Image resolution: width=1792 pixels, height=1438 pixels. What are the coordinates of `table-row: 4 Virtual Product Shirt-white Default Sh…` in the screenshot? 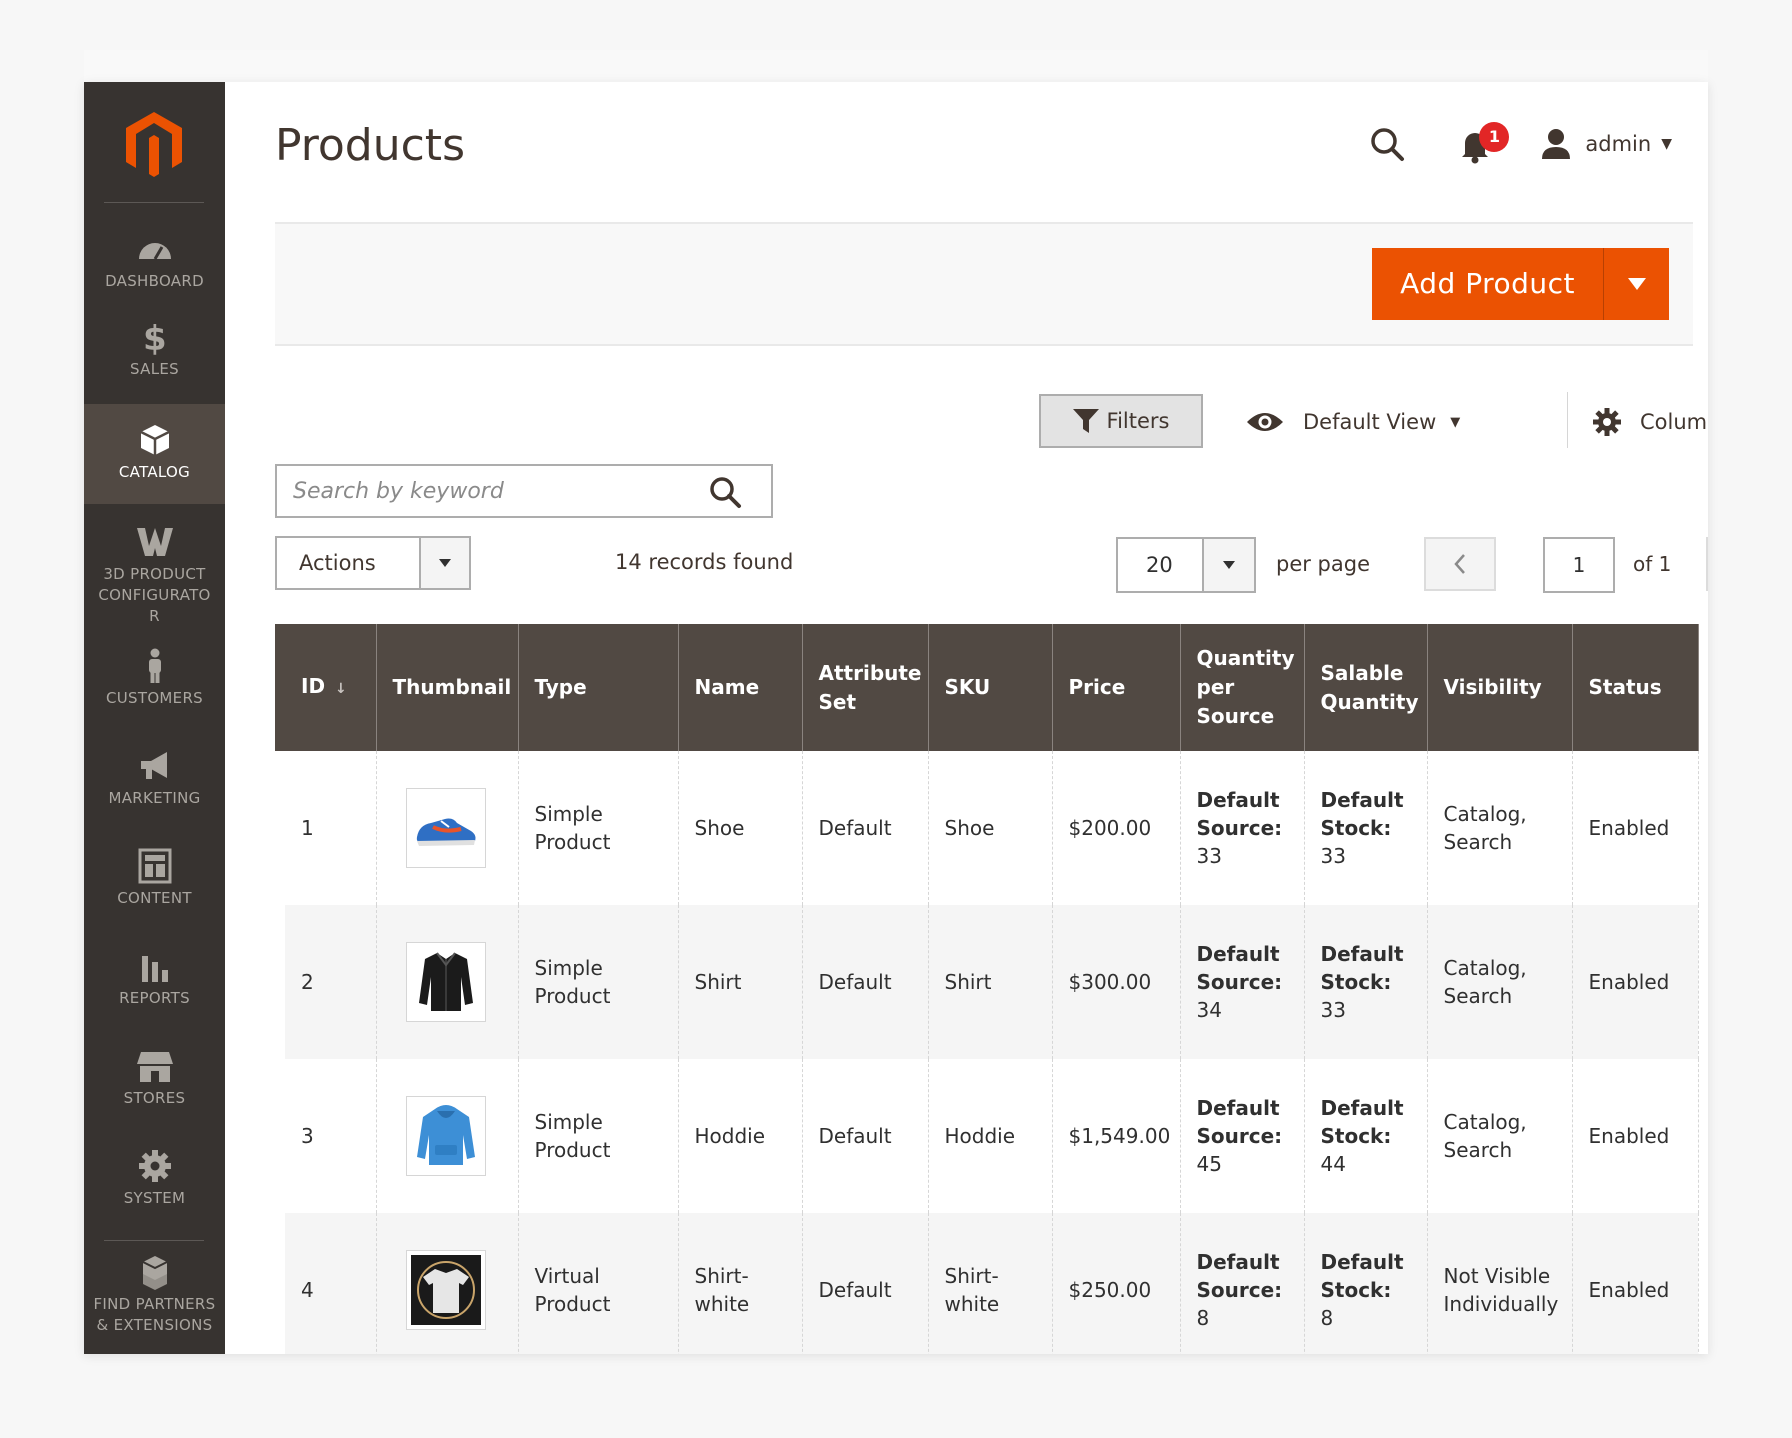 It's located at (987, 1283).